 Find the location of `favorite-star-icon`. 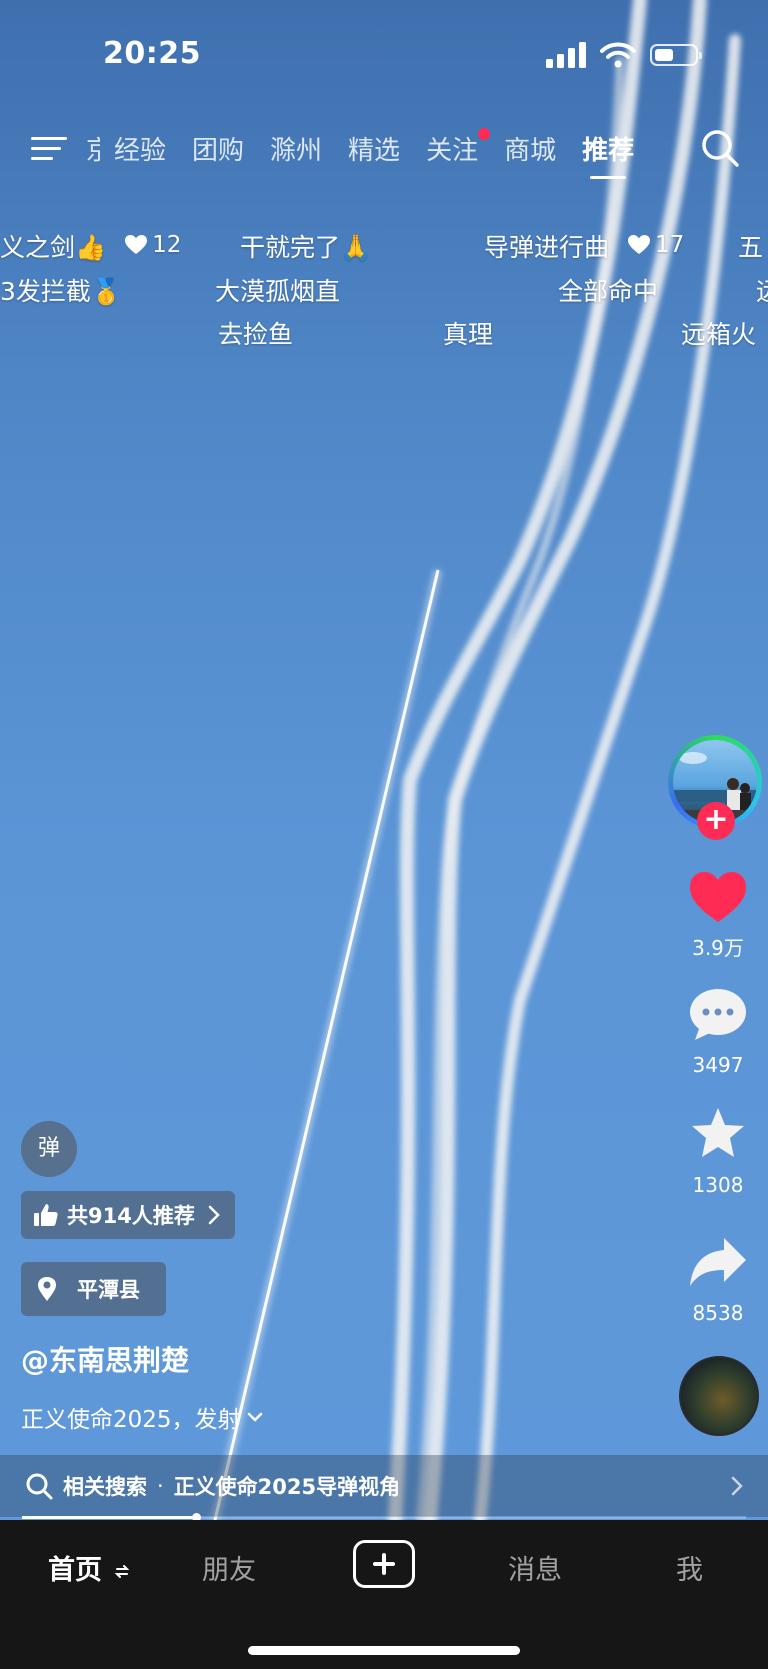

favorite-star-icon is located at coordinates (718, 1134).